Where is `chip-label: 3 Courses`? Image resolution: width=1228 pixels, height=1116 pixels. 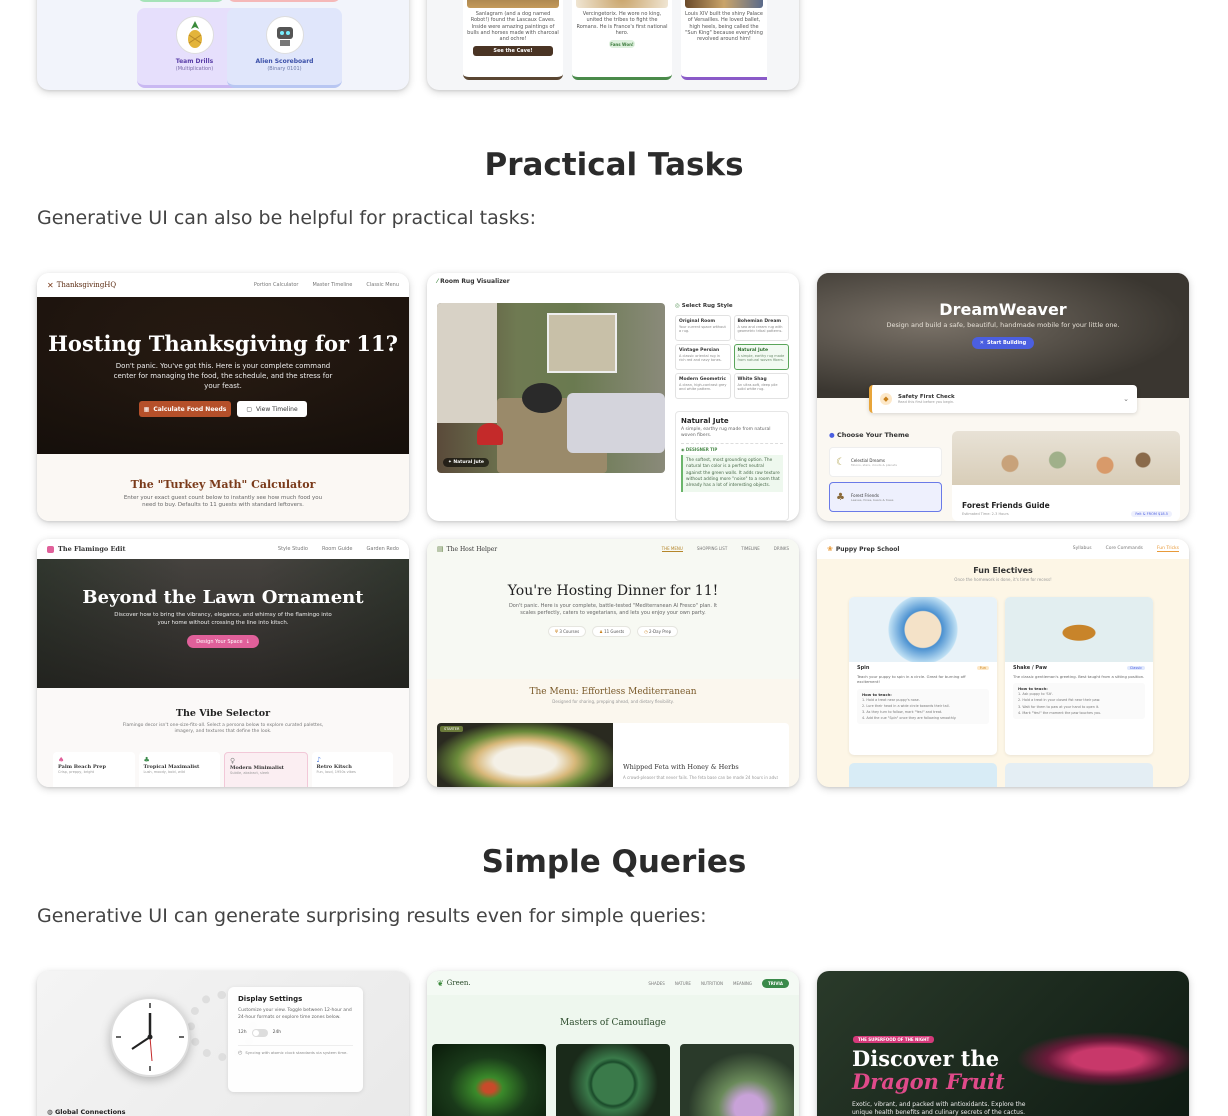
chip-label: 3 Courses is located at coordinates (569, 631).